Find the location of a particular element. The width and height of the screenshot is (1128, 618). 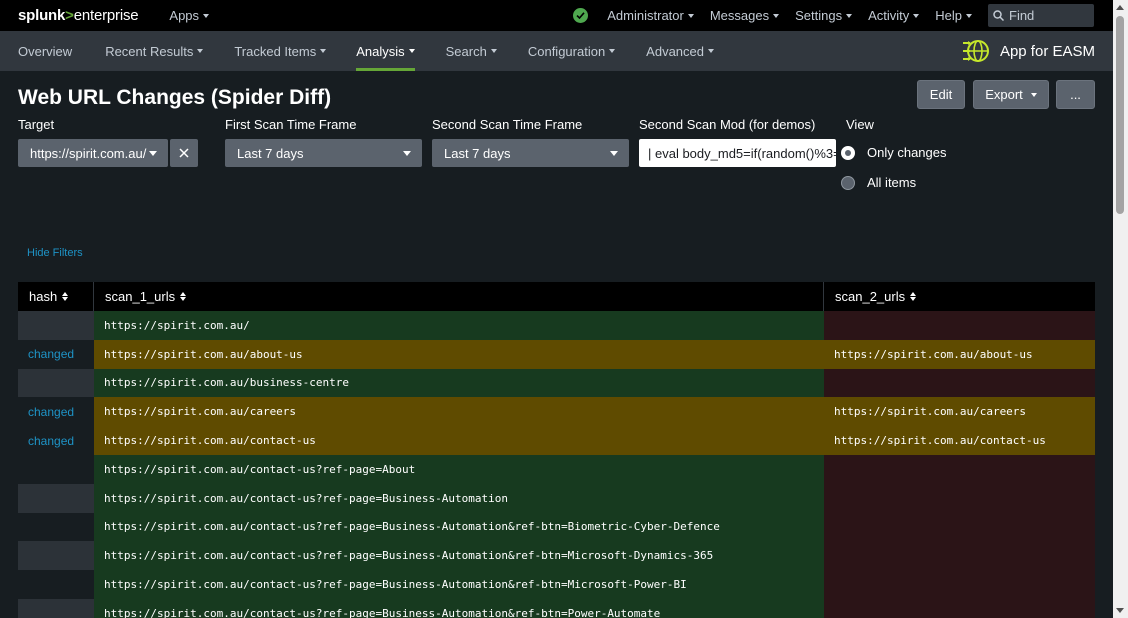

scroll-down-arrow-icon is located at coordinates (1120, 610).